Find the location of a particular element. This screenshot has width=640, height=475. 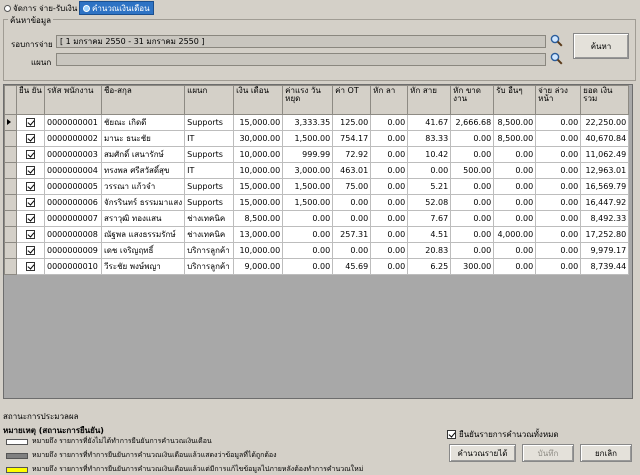

period-field: [ 1 มกราคม 2550 - 31 มกราคม 2550 ] is located at coordinates (301, 41).